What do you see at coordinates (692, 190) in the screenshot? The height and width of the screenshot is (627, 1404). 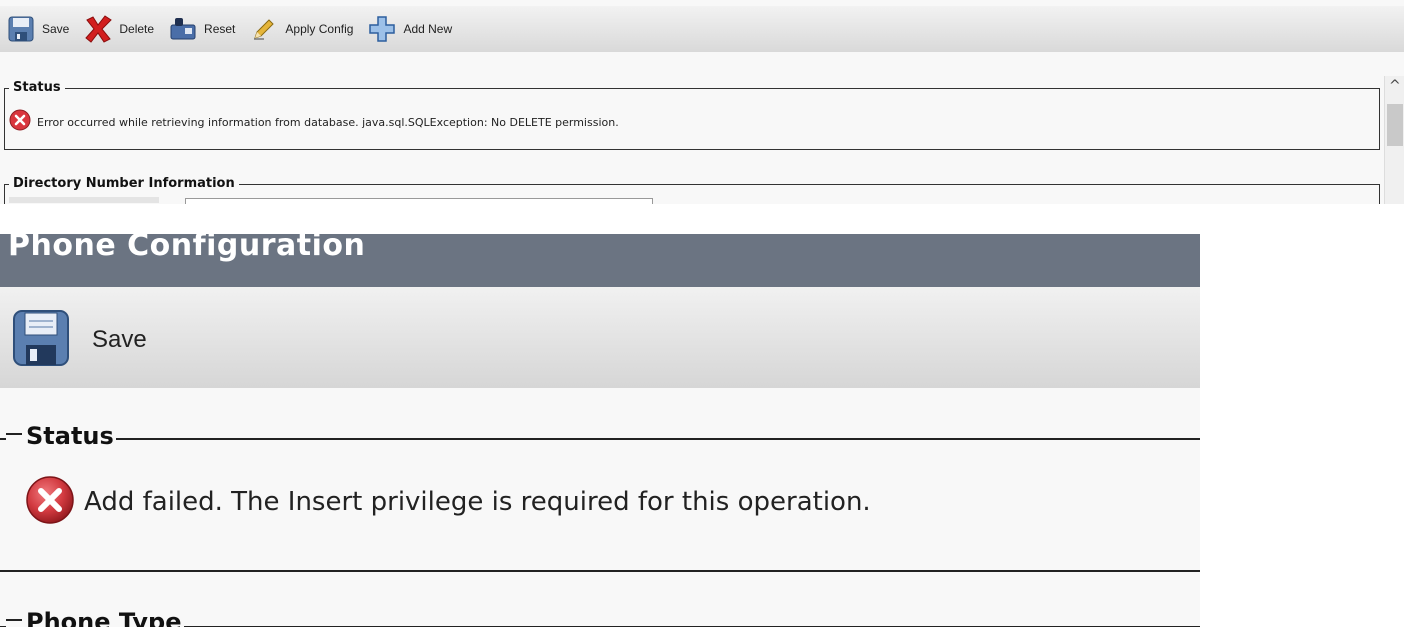 I see `directory-number-section: Directory Number Information` at bounding box center [692, 190].